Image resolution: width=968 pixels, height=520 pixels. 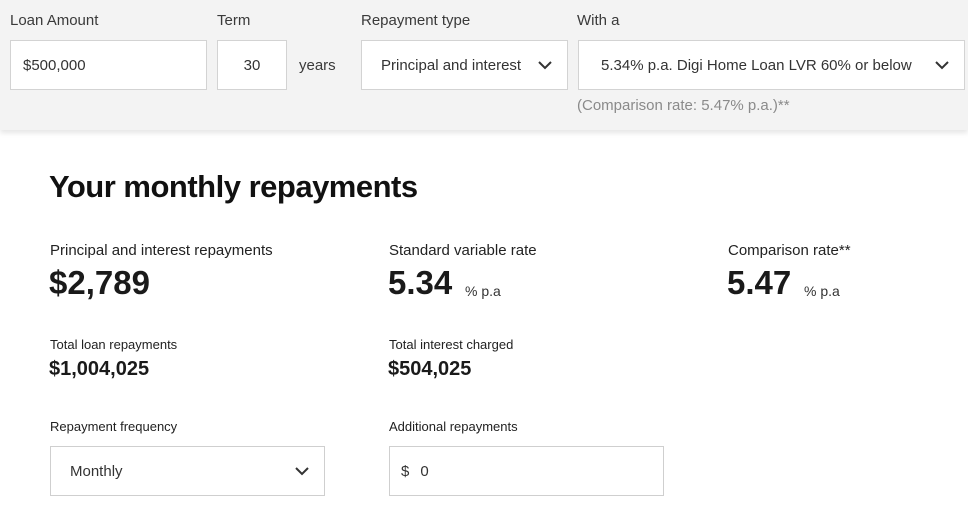 What do you see at coordinates (683, 105) in the screenshot?
I see `comparison-rate-note: (Comparison rate: 5.47% p.a.)**` at bounding box center [683, 105].